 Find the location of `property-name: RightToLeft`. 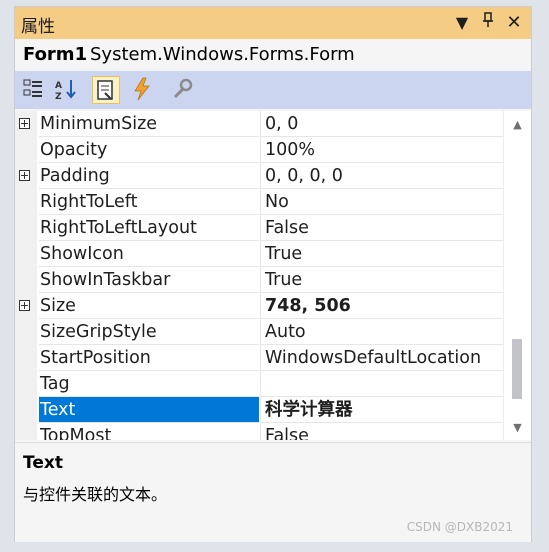

property-name: RightToLeft is located at coordinates (149, 202).